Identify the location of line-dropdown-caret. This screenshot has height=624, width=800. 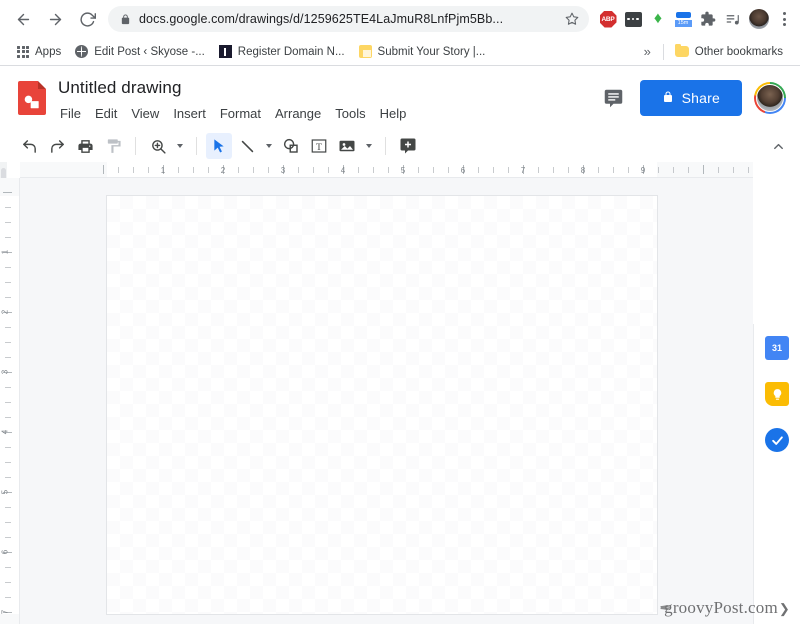
(269, 146).